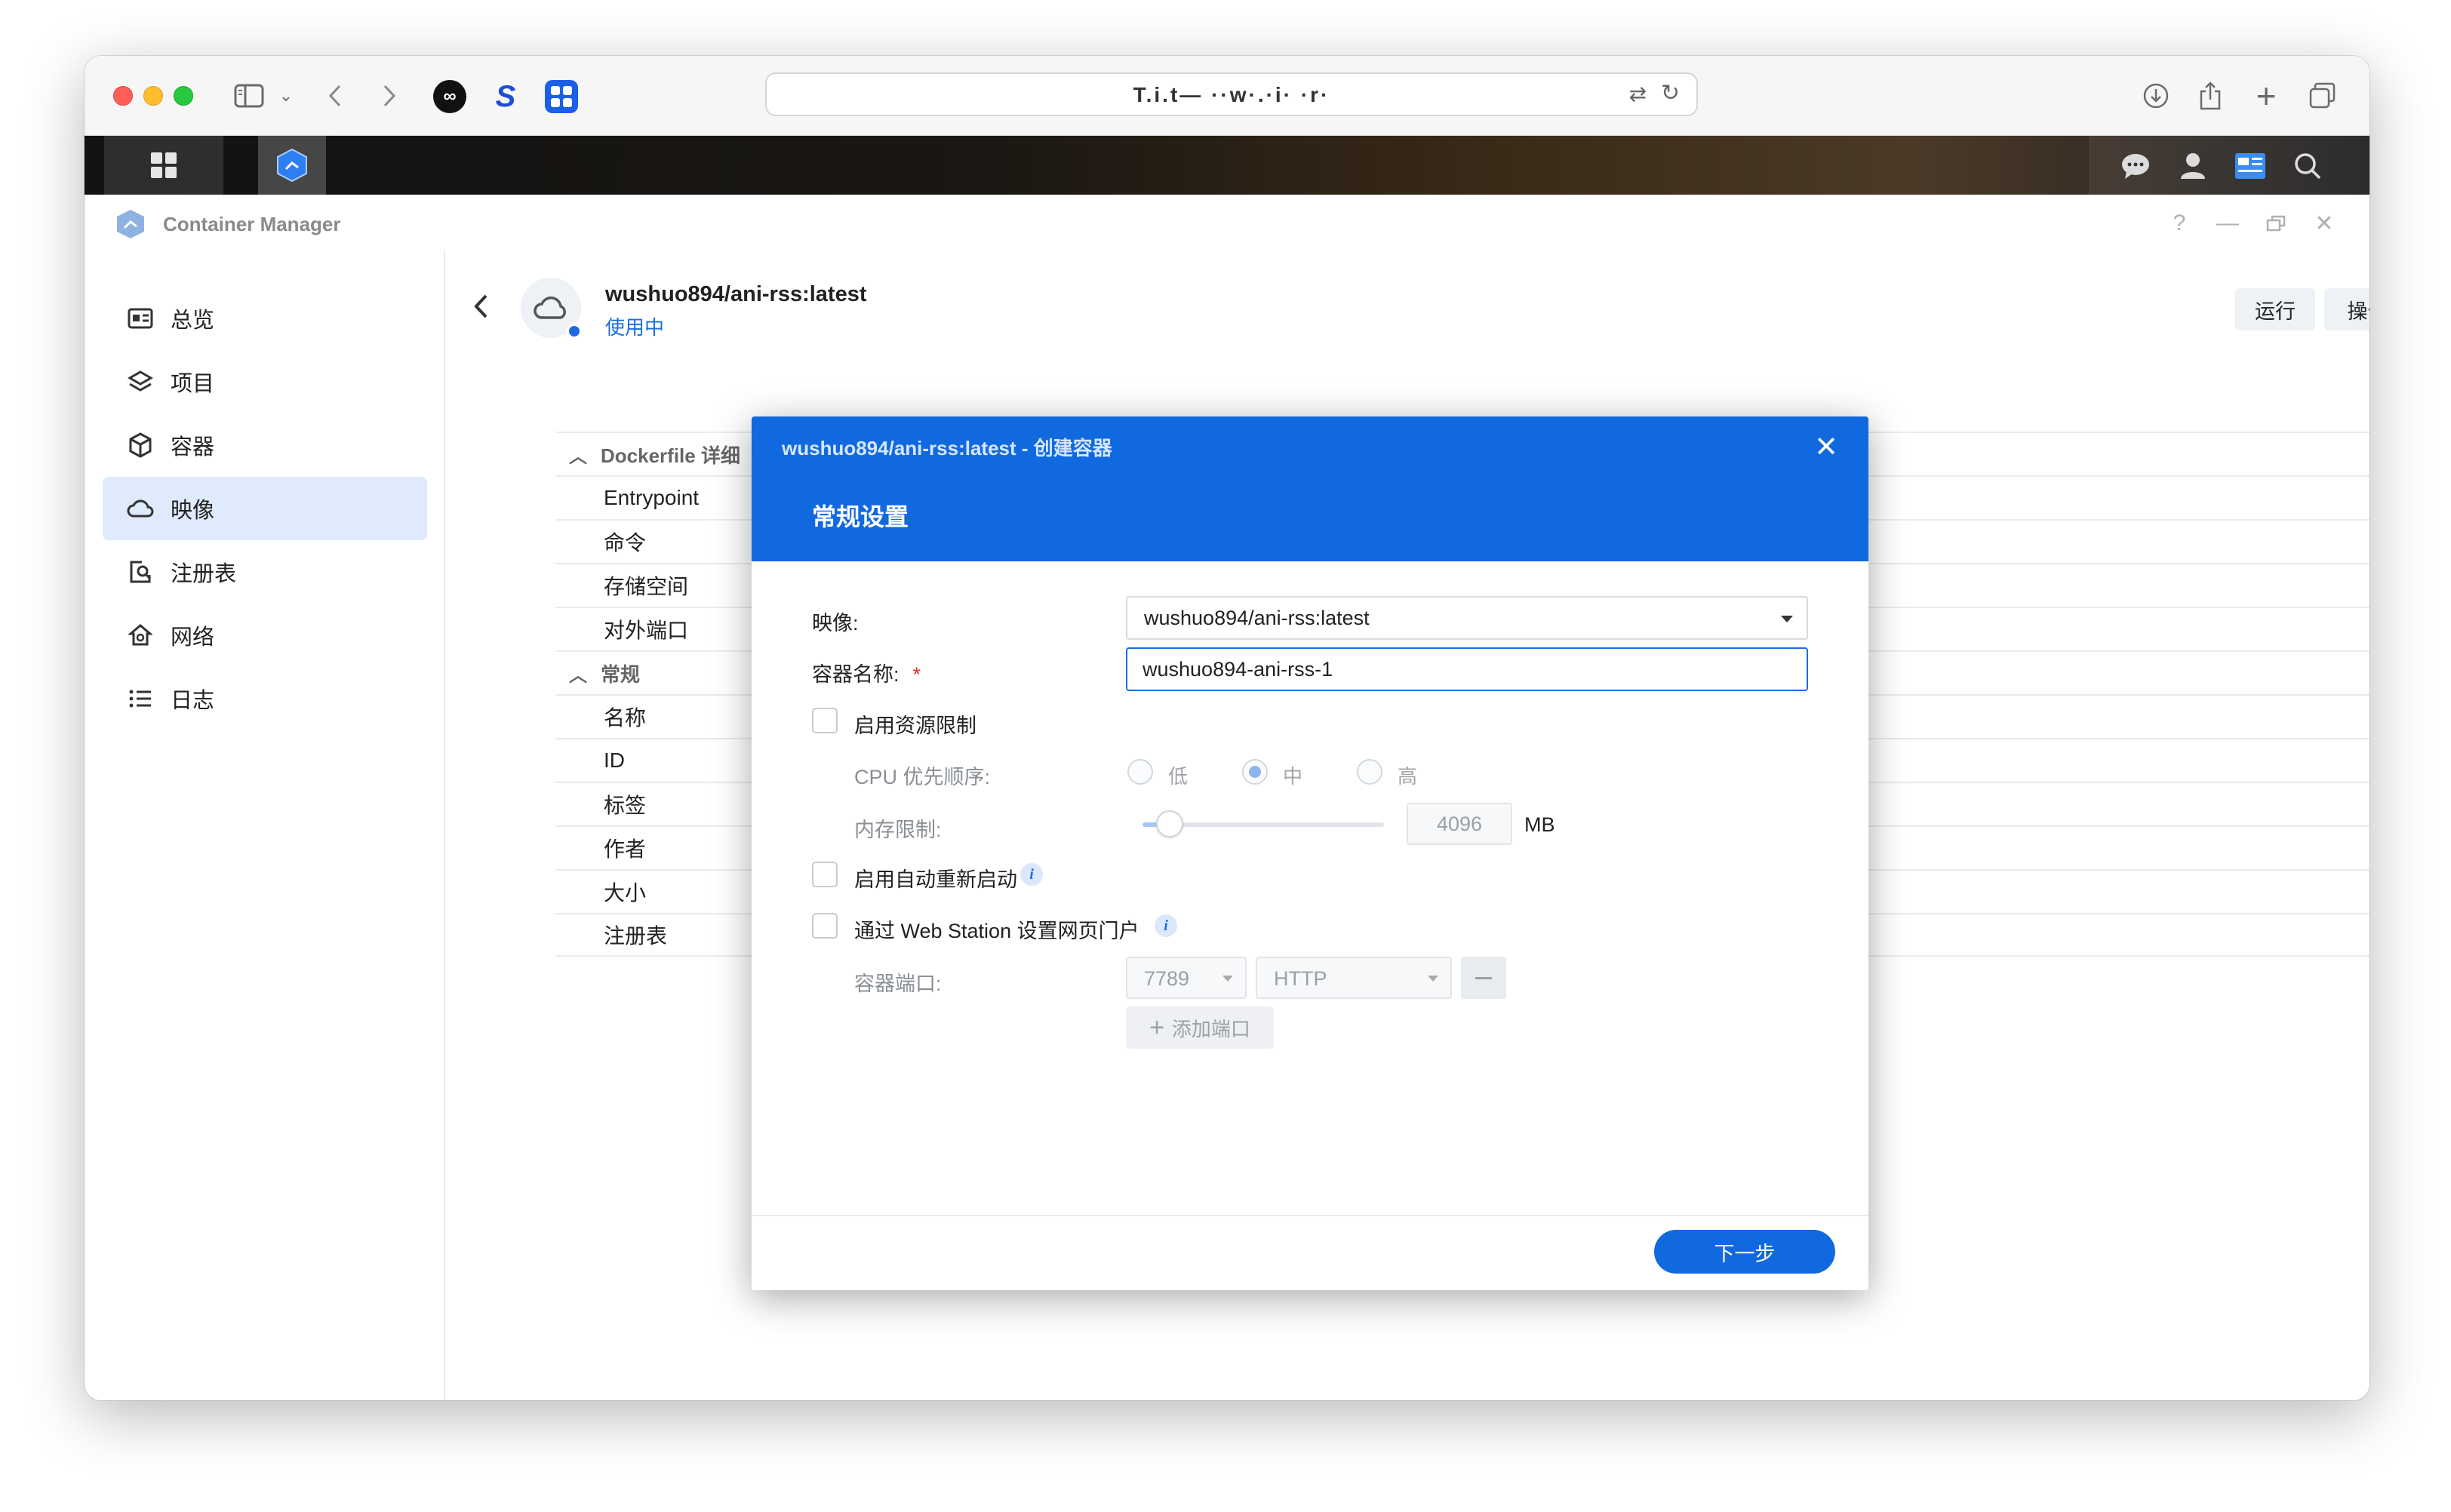 The height and width of the screenshot is (1512, 2451). What do you see at coordinates (140, 382) in the screenshot?
I see `project-layers-icon` at bounding box center [140, 382].